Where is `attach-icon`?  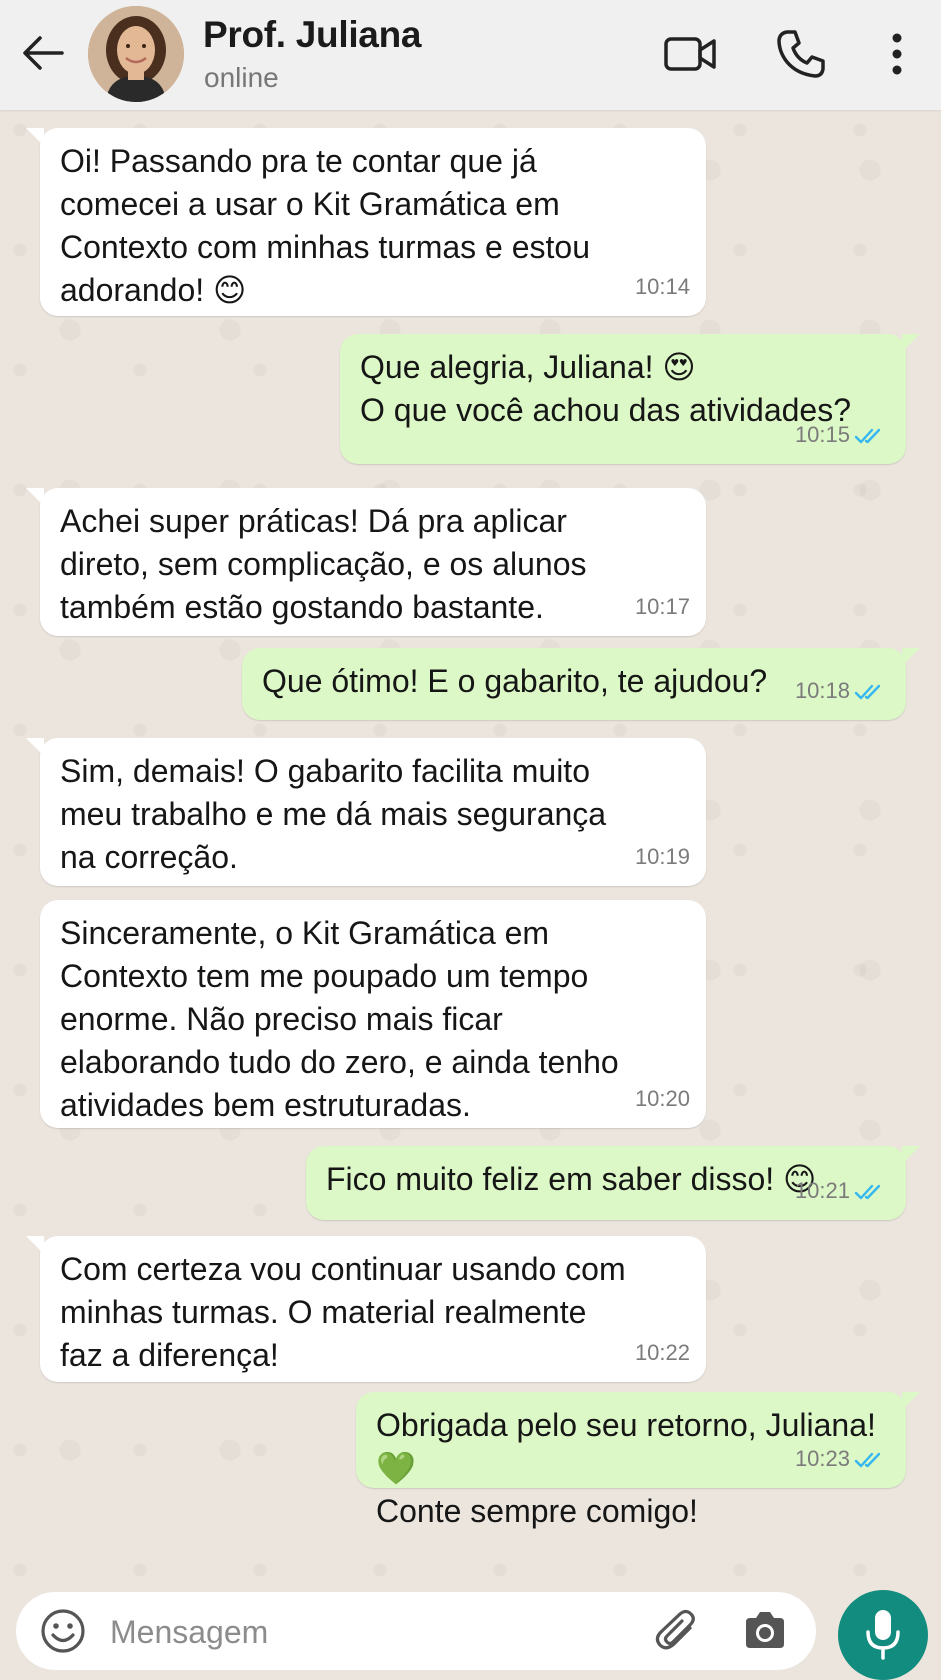
attach-icon is located at coordinates (679, 1631).